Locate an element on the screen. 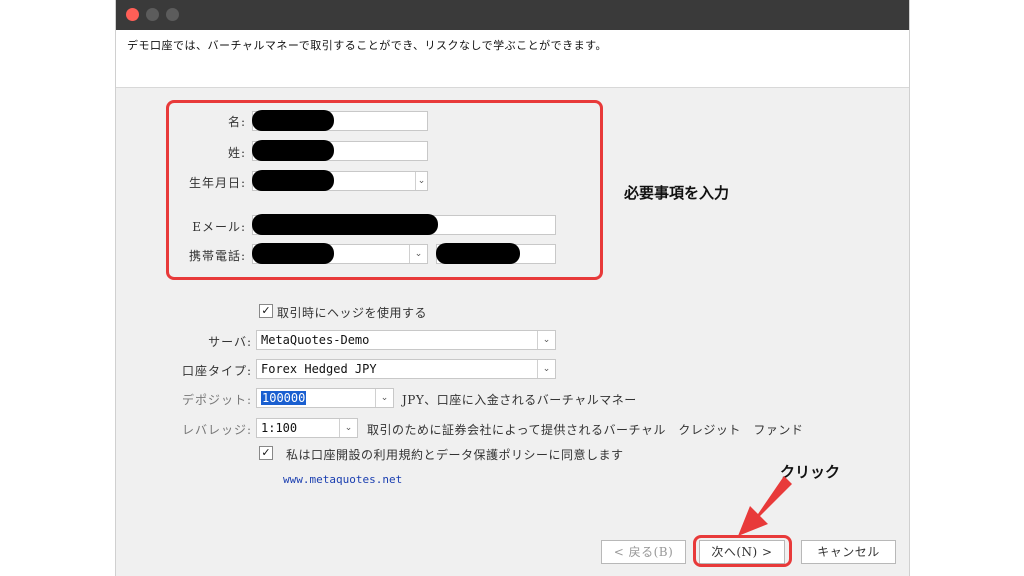  leverage-value: 1:100 is located at coordinates (279, 428).